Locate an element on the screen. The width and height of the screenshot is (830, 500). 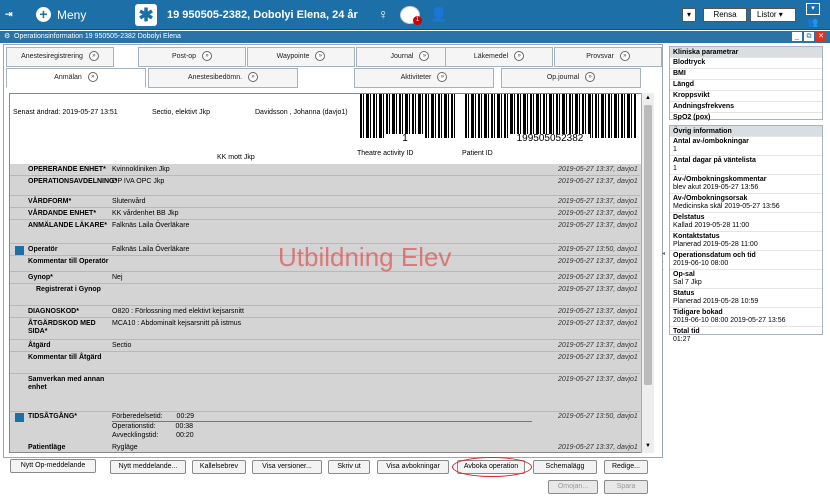
panel-splitter: ◂ · · is located at coordinates (664, 265).